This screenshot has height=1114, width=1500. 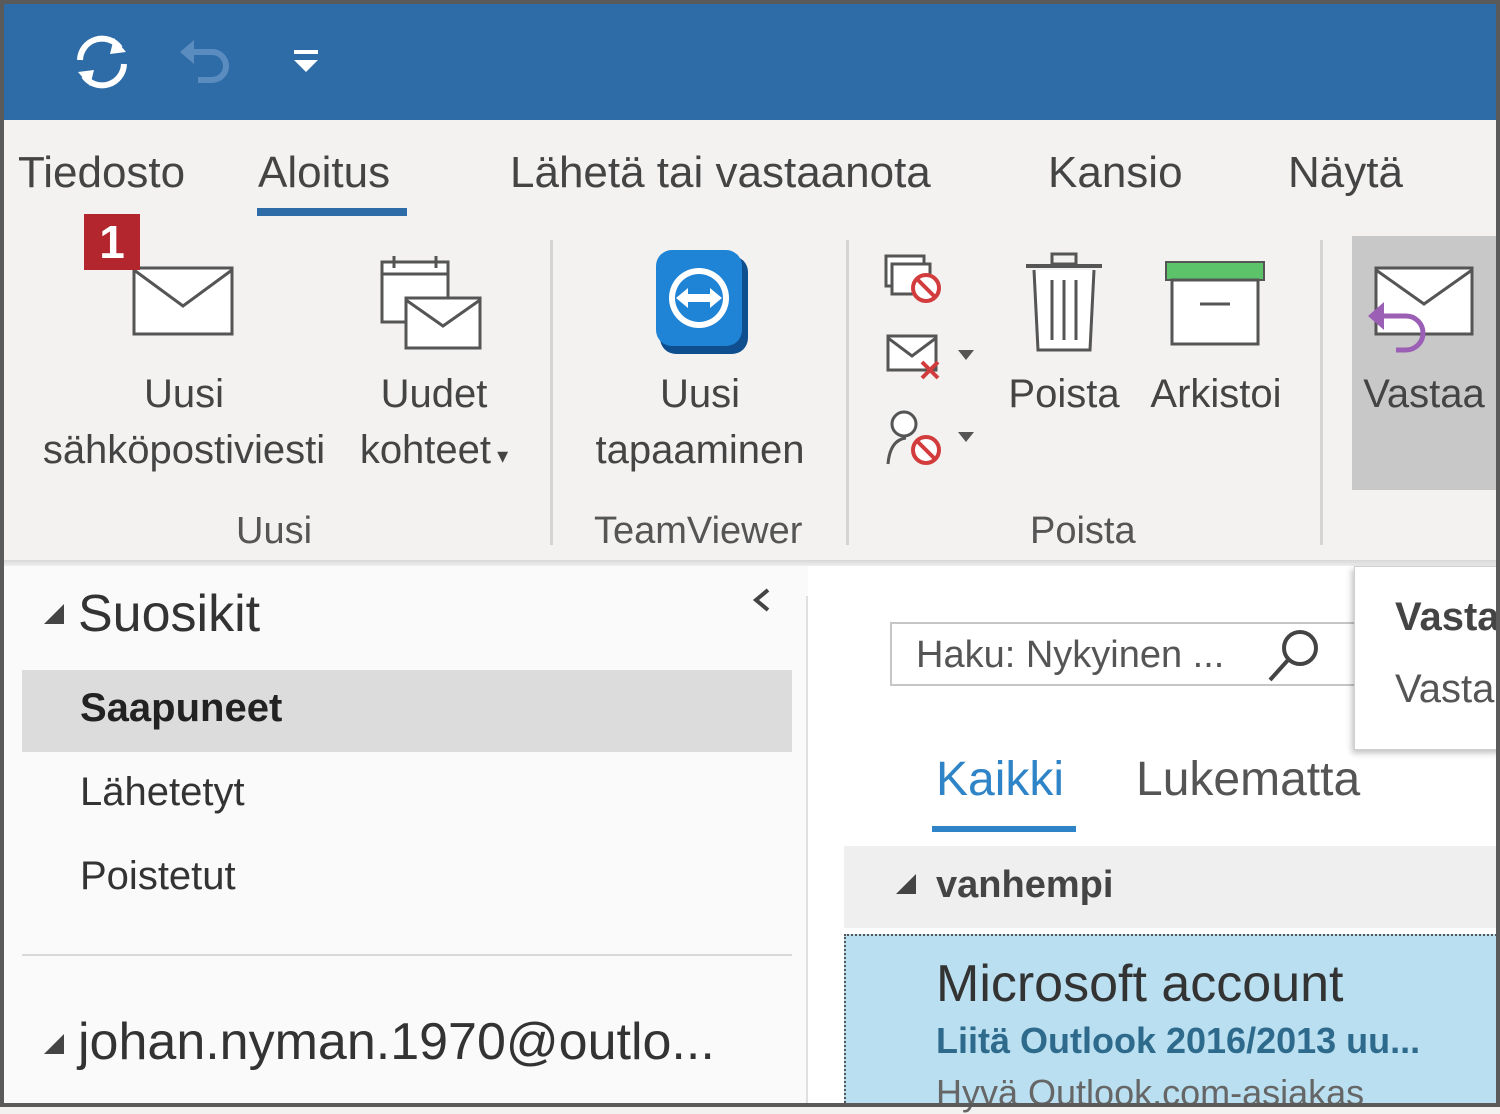 What do you see at coordinates (162, 792) in the screenshot?
I see `folder-sent: Lähetetyt` at bounding box center [162, 792].